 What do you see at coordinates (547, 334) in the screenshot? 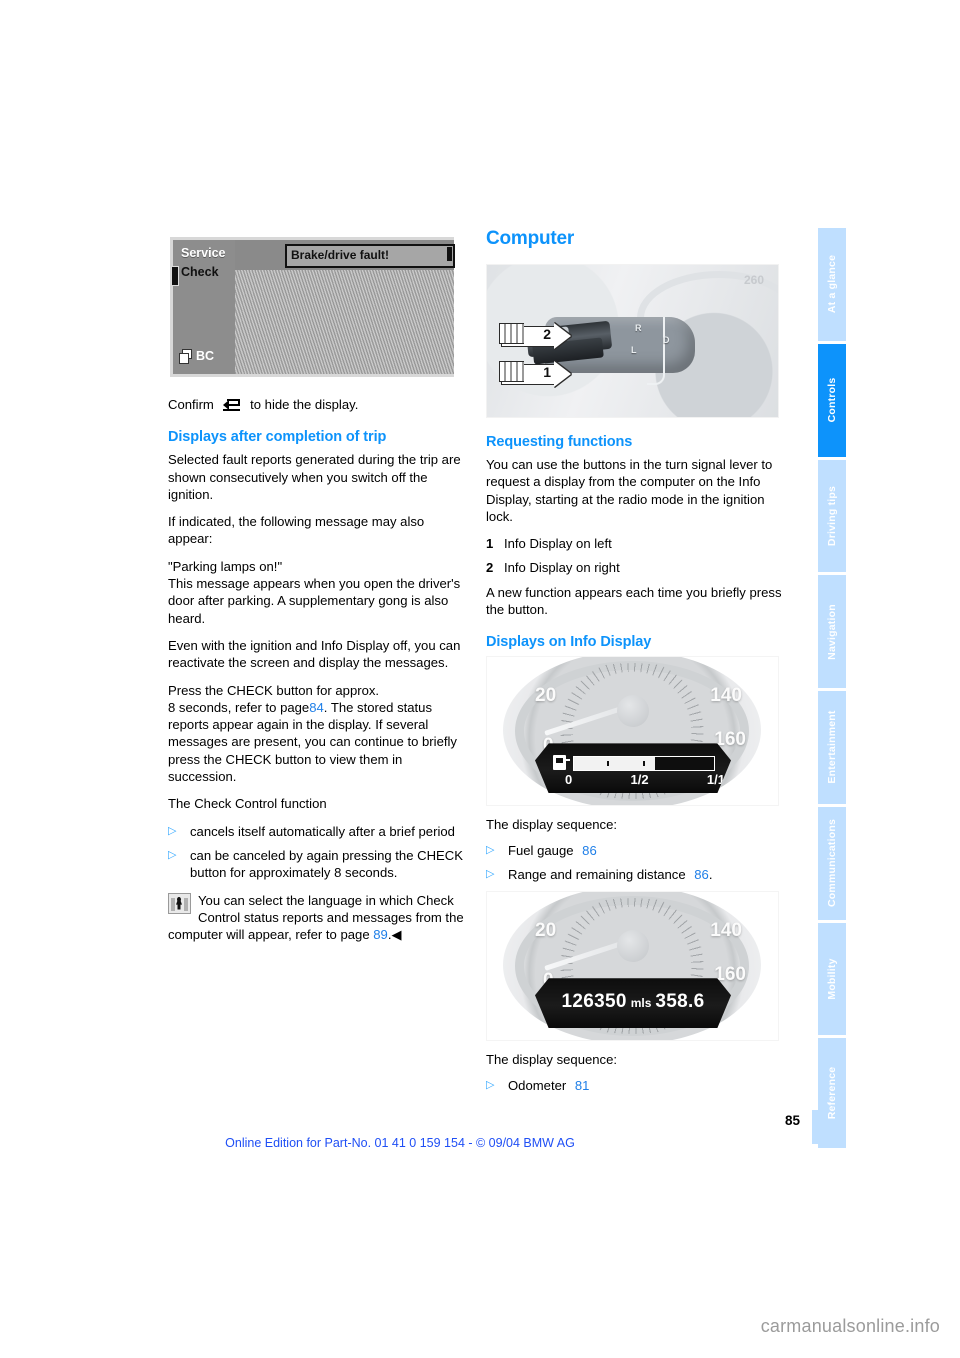
I see `callout-2-label: 2` at bounding box center [547, 334].